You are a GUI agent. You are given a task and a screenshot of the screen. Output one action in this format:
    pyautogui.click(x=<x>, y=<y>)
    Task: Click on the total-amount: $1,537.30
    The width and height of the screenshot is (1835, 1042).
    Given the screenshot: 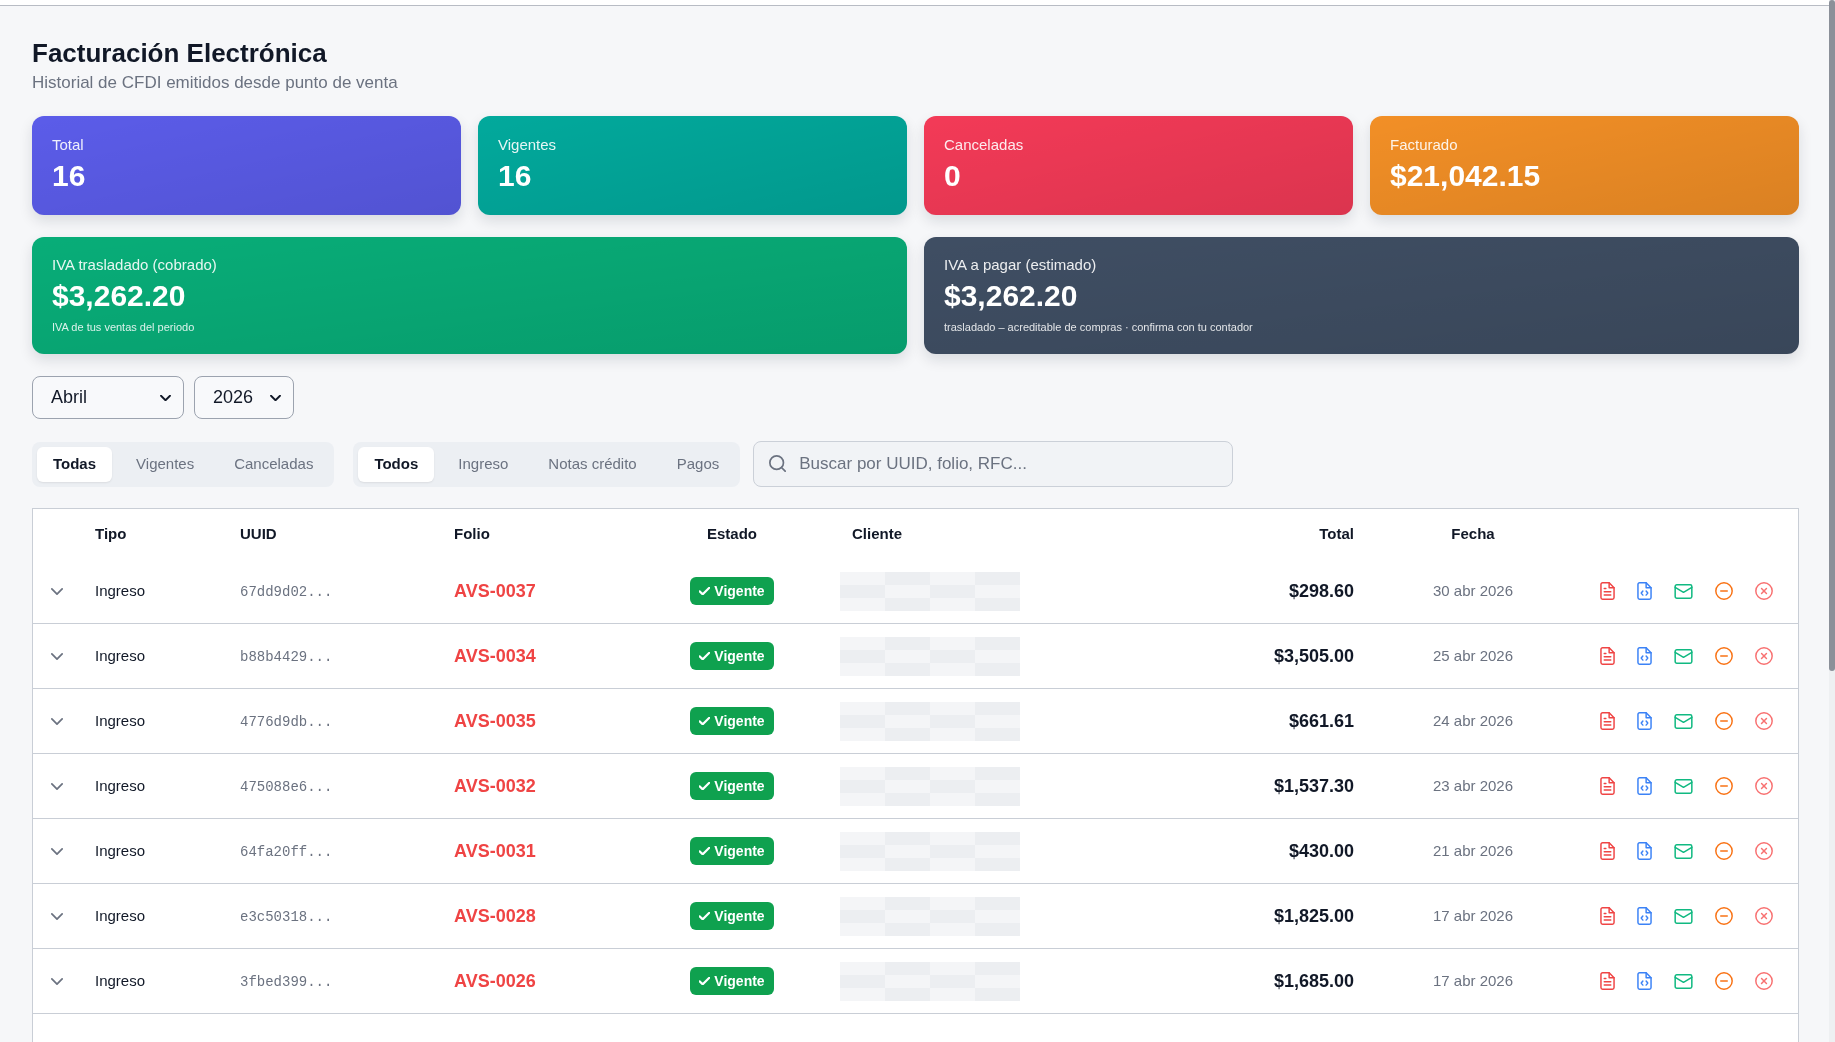 What is the action you would take?
    pyautogui.click(x=1313, y=785)
    